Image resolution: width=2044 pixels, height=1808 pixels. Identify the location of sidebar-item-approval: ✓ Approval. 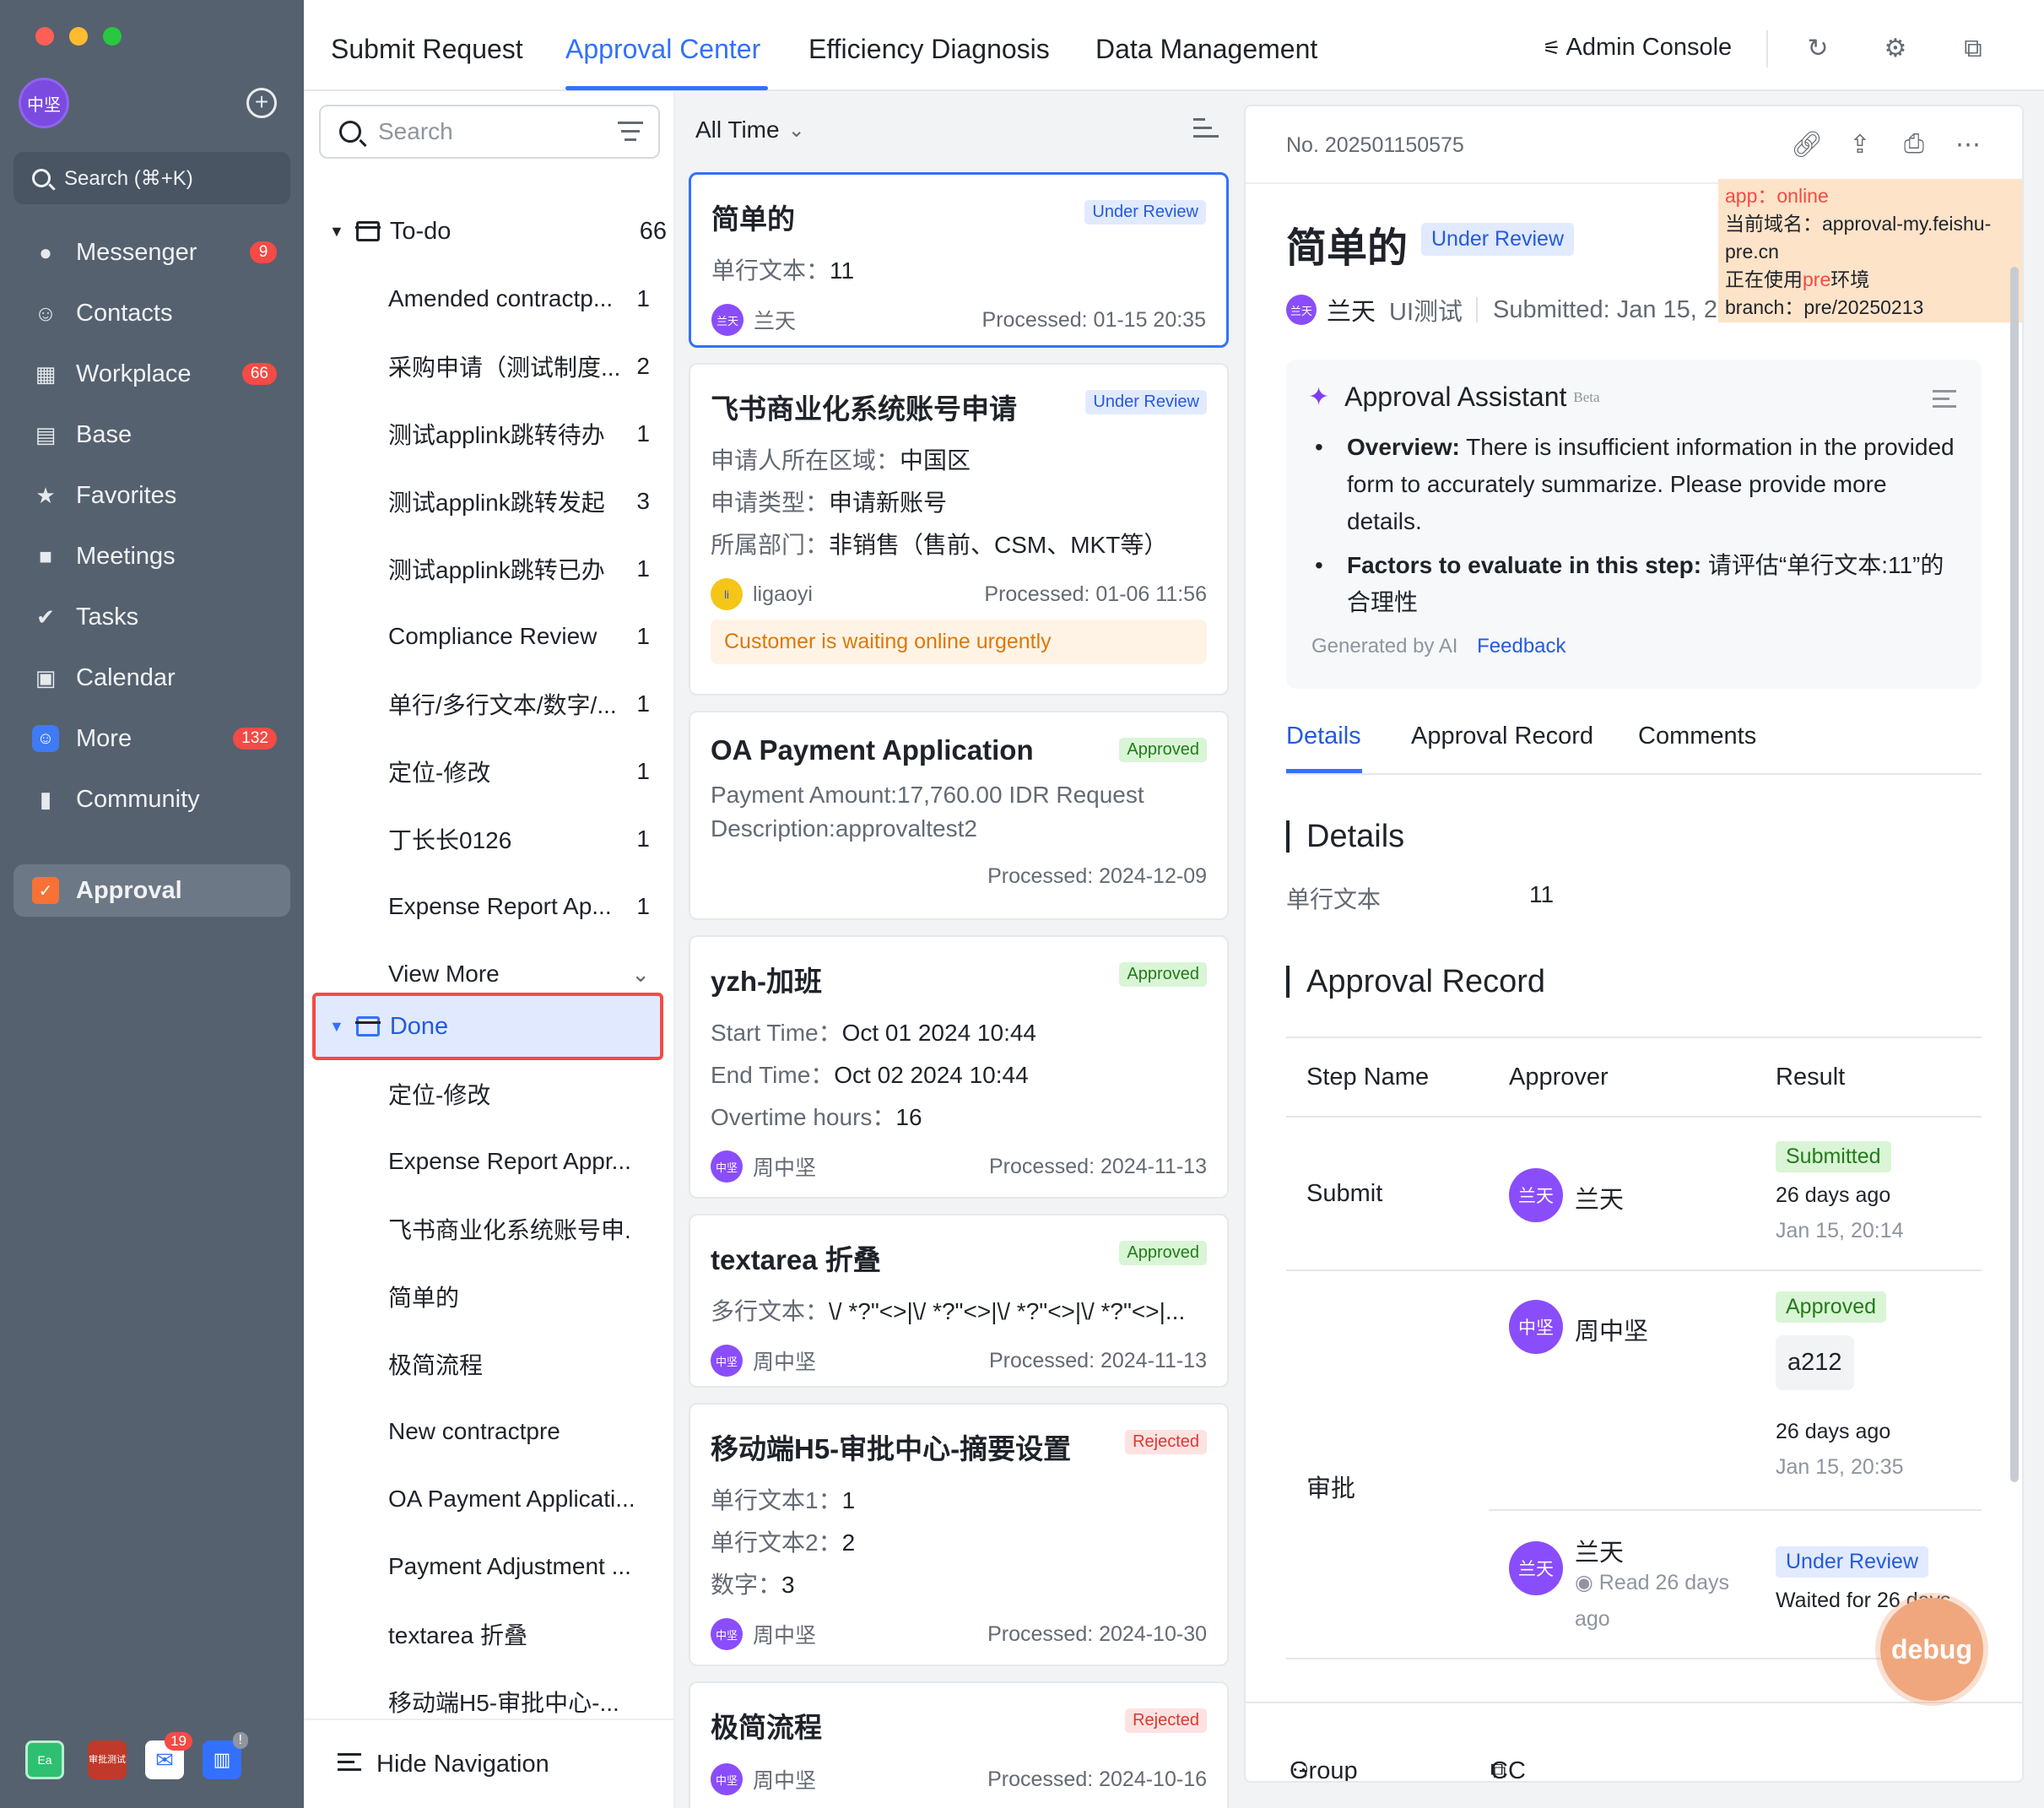
(152, 891).